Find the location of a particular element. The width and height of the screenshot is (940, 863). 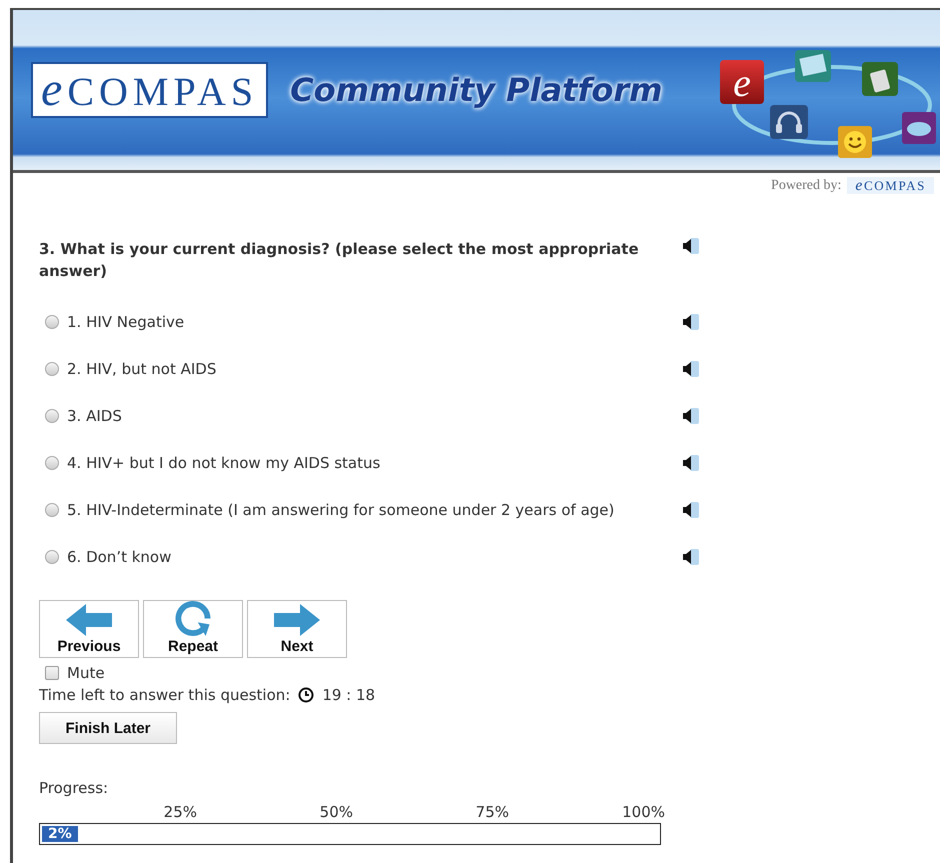

previous-button: Previous is located at coordinates (89, 629).